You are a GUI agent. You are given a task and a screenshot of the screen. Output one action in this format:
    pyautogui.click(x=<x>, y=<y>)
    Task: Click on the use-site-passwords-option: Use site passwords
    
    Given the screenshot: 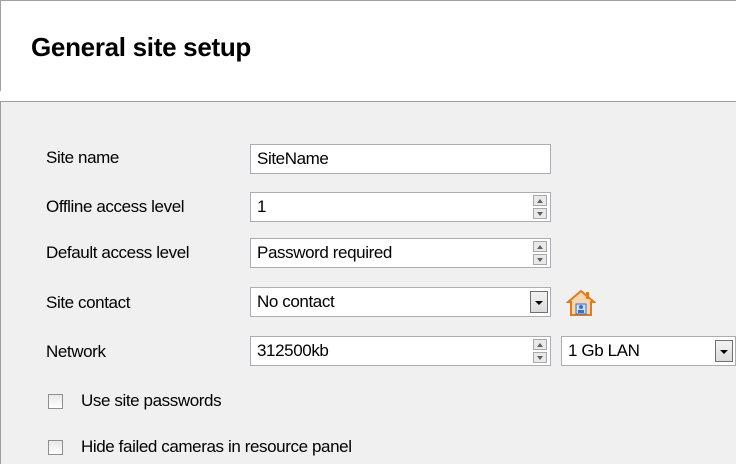 What is the action you would take?
    pyautogui.click(x=135, y=401)
    